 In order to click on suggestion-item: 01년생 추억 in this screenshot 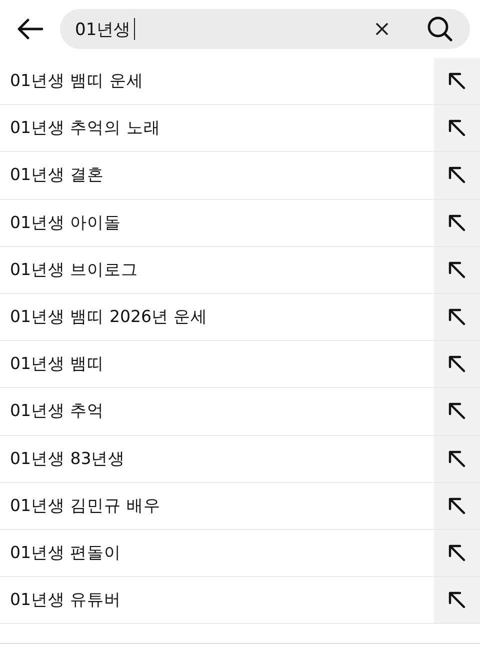, I will do `click(217, 411)`.